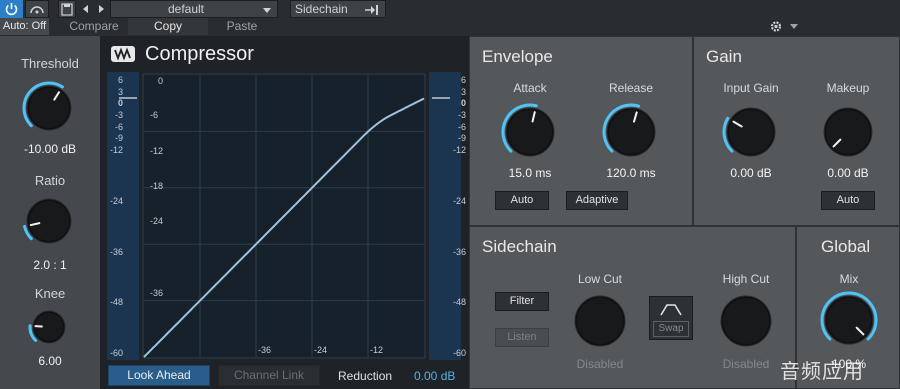  Describe the element at coordinates (267, 10) in the screenshot. I see `dropdown-arrow-icon` at that location.